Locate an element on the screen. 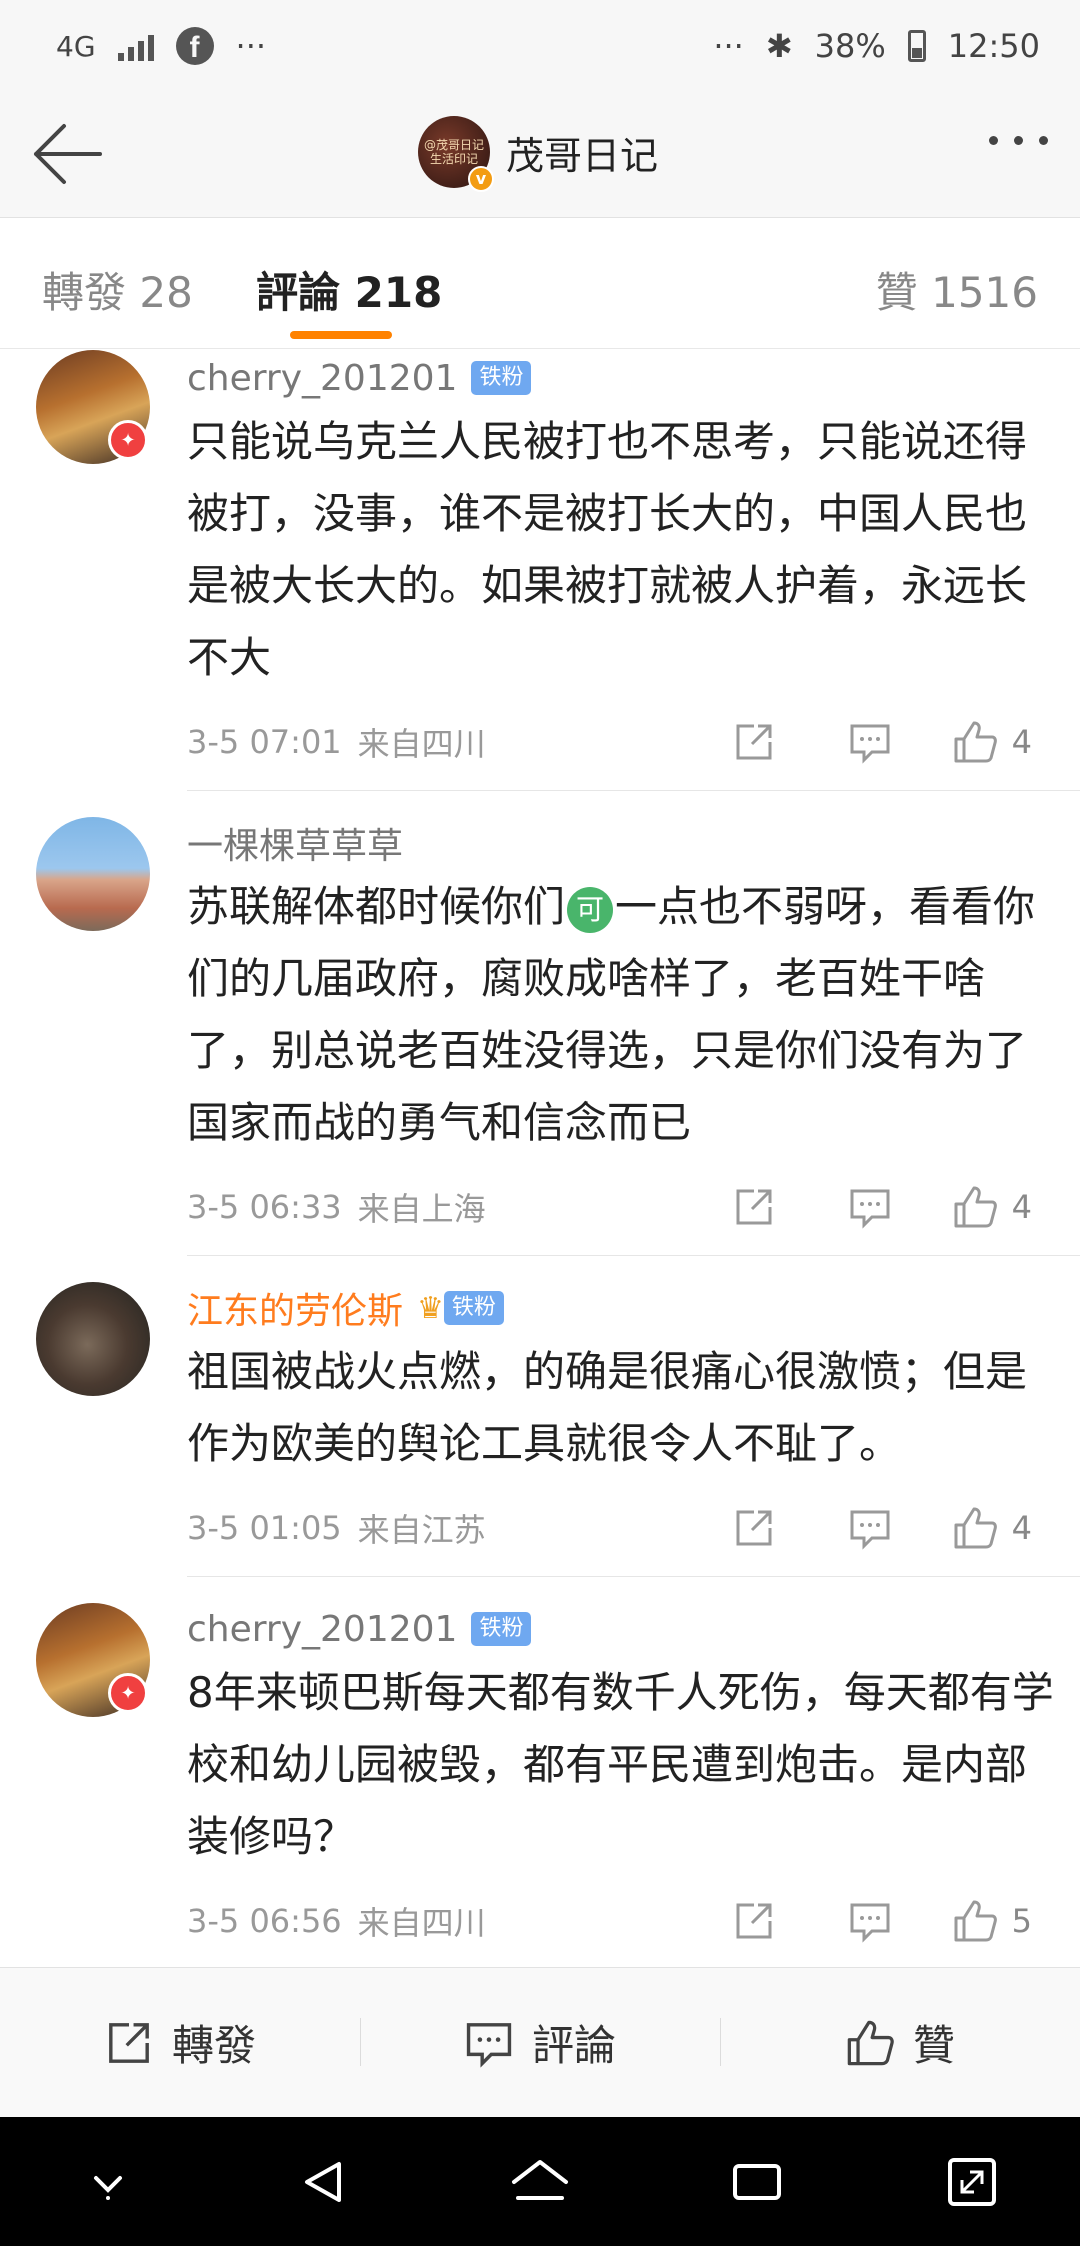 The image size is (1080, 2246). comment-meta: 3-5 01:05 来自江苏 4 is located at coordinates (621, 1528).